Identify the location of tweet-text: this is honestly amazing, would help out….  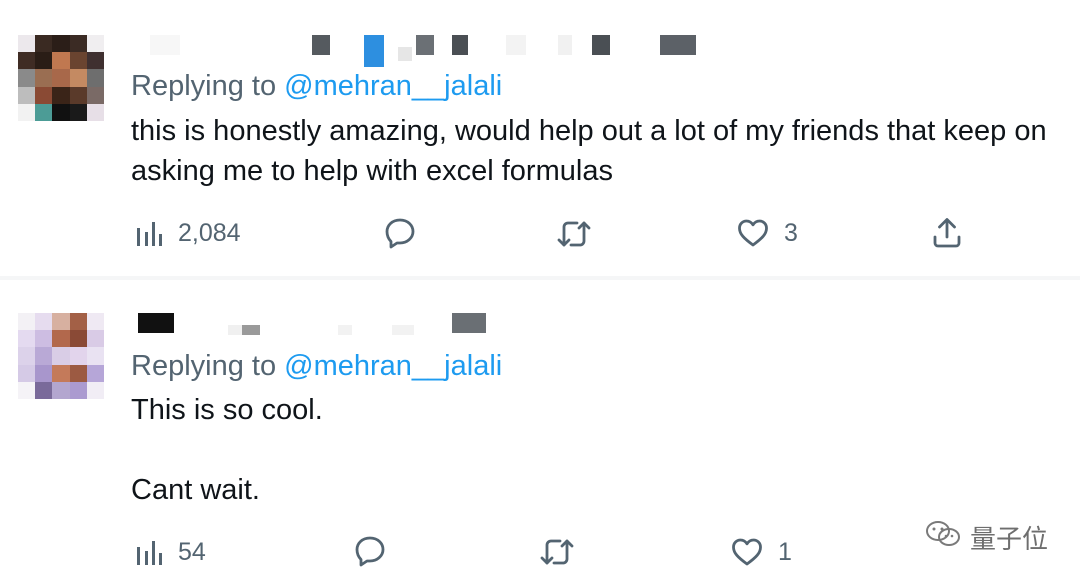
(593, 151).